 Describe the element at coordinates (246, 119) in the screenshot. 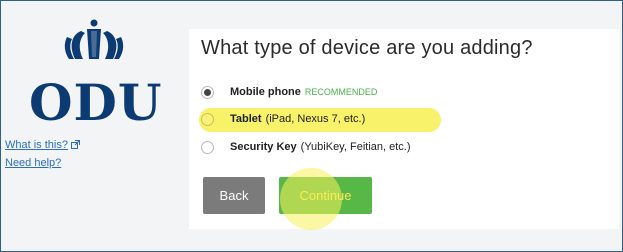

I see `option-name: Tablet` at that location.